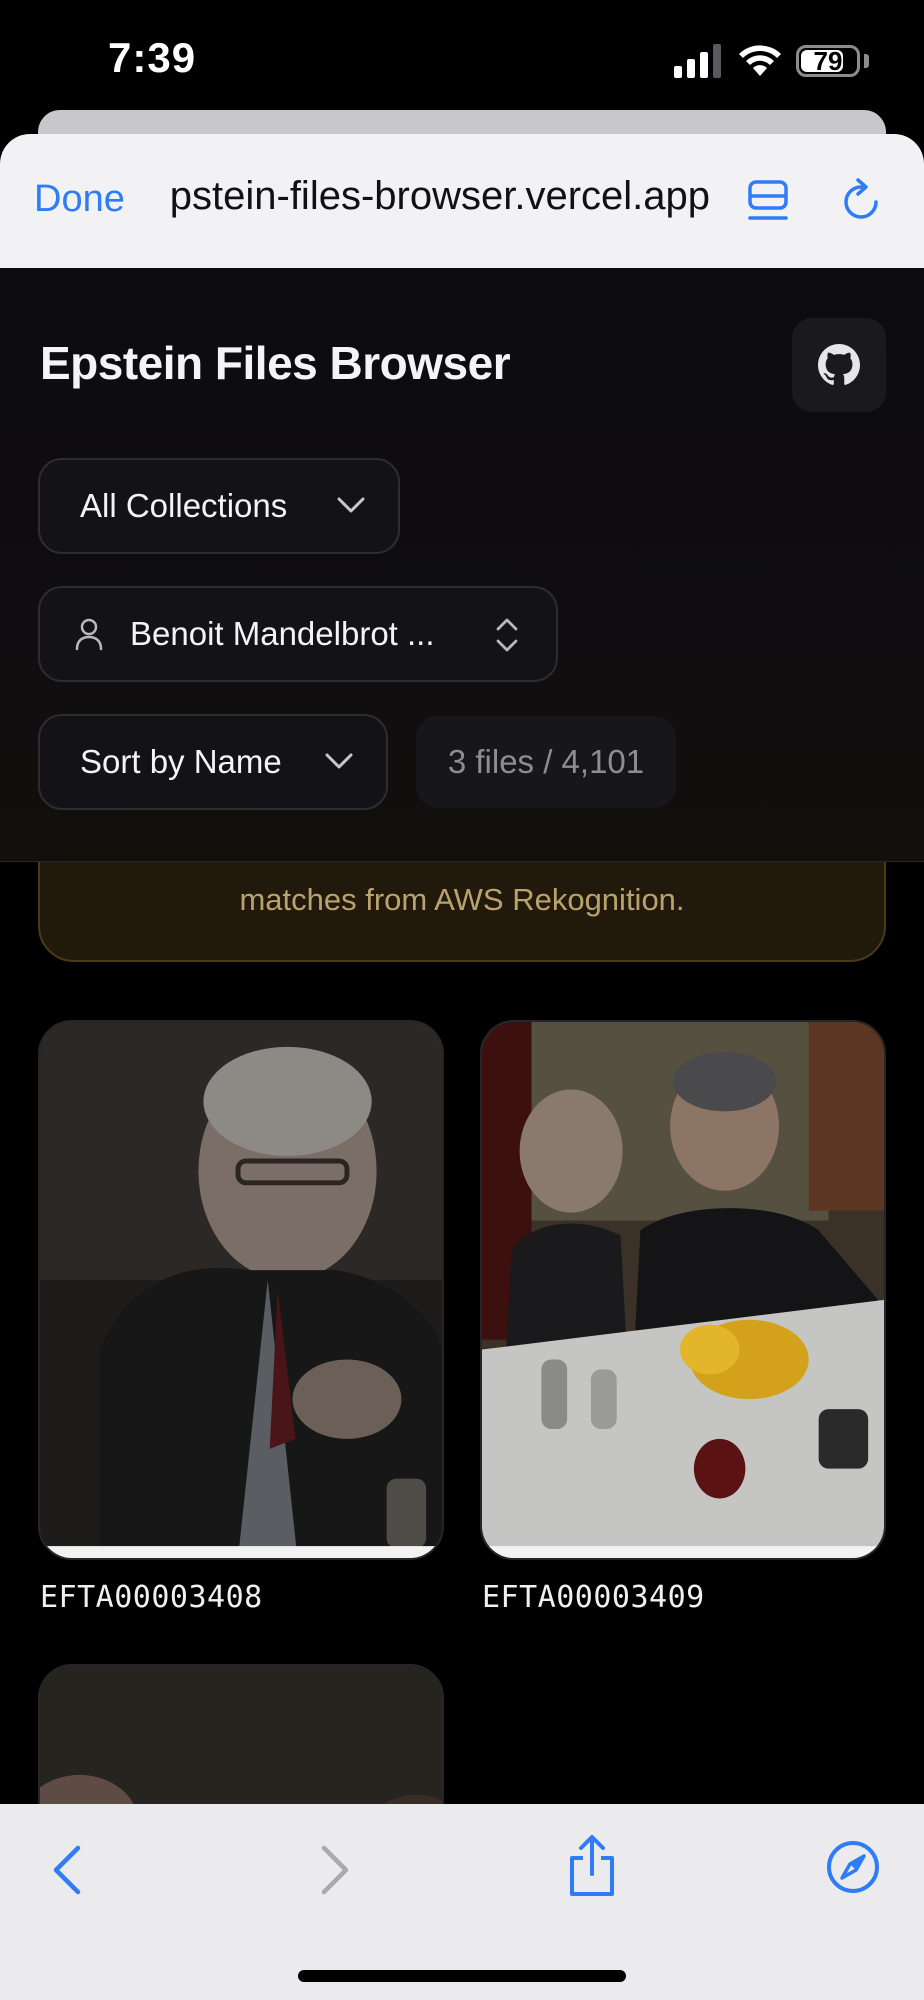  What do you see at coordinates (866, 61) in the screenshot?
I see `battery-nub` at bounding box center [866, 61].